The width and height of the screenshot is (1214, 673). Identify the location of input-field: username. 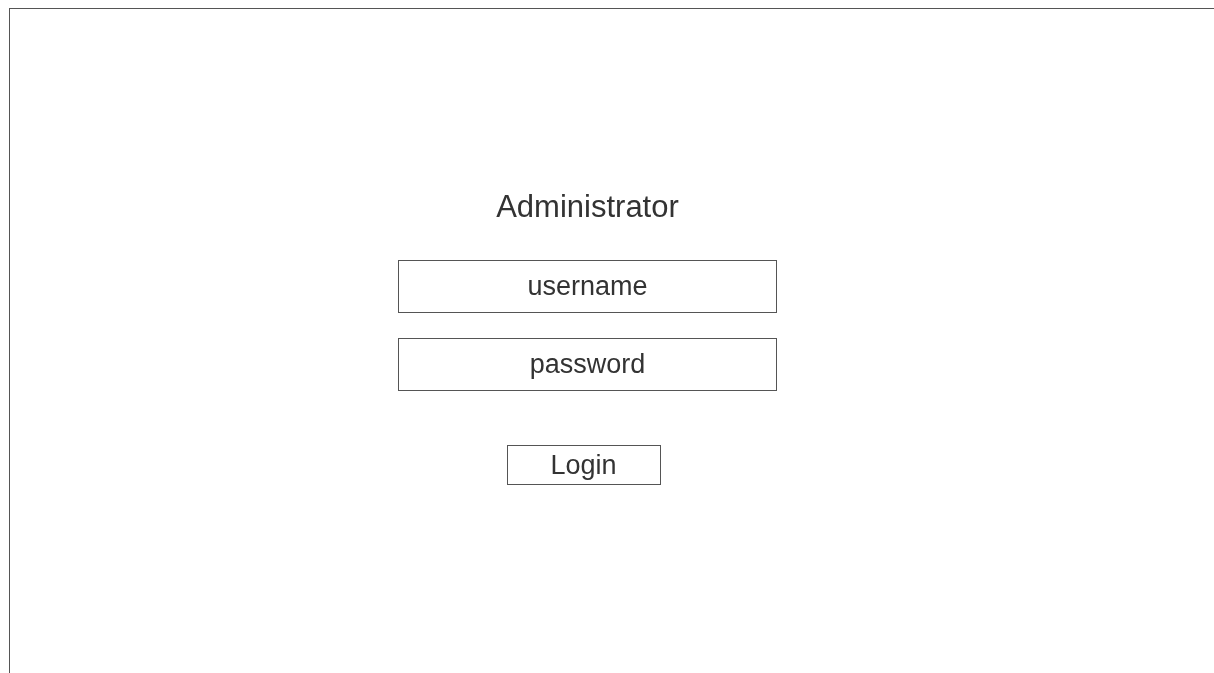
(587, 286).